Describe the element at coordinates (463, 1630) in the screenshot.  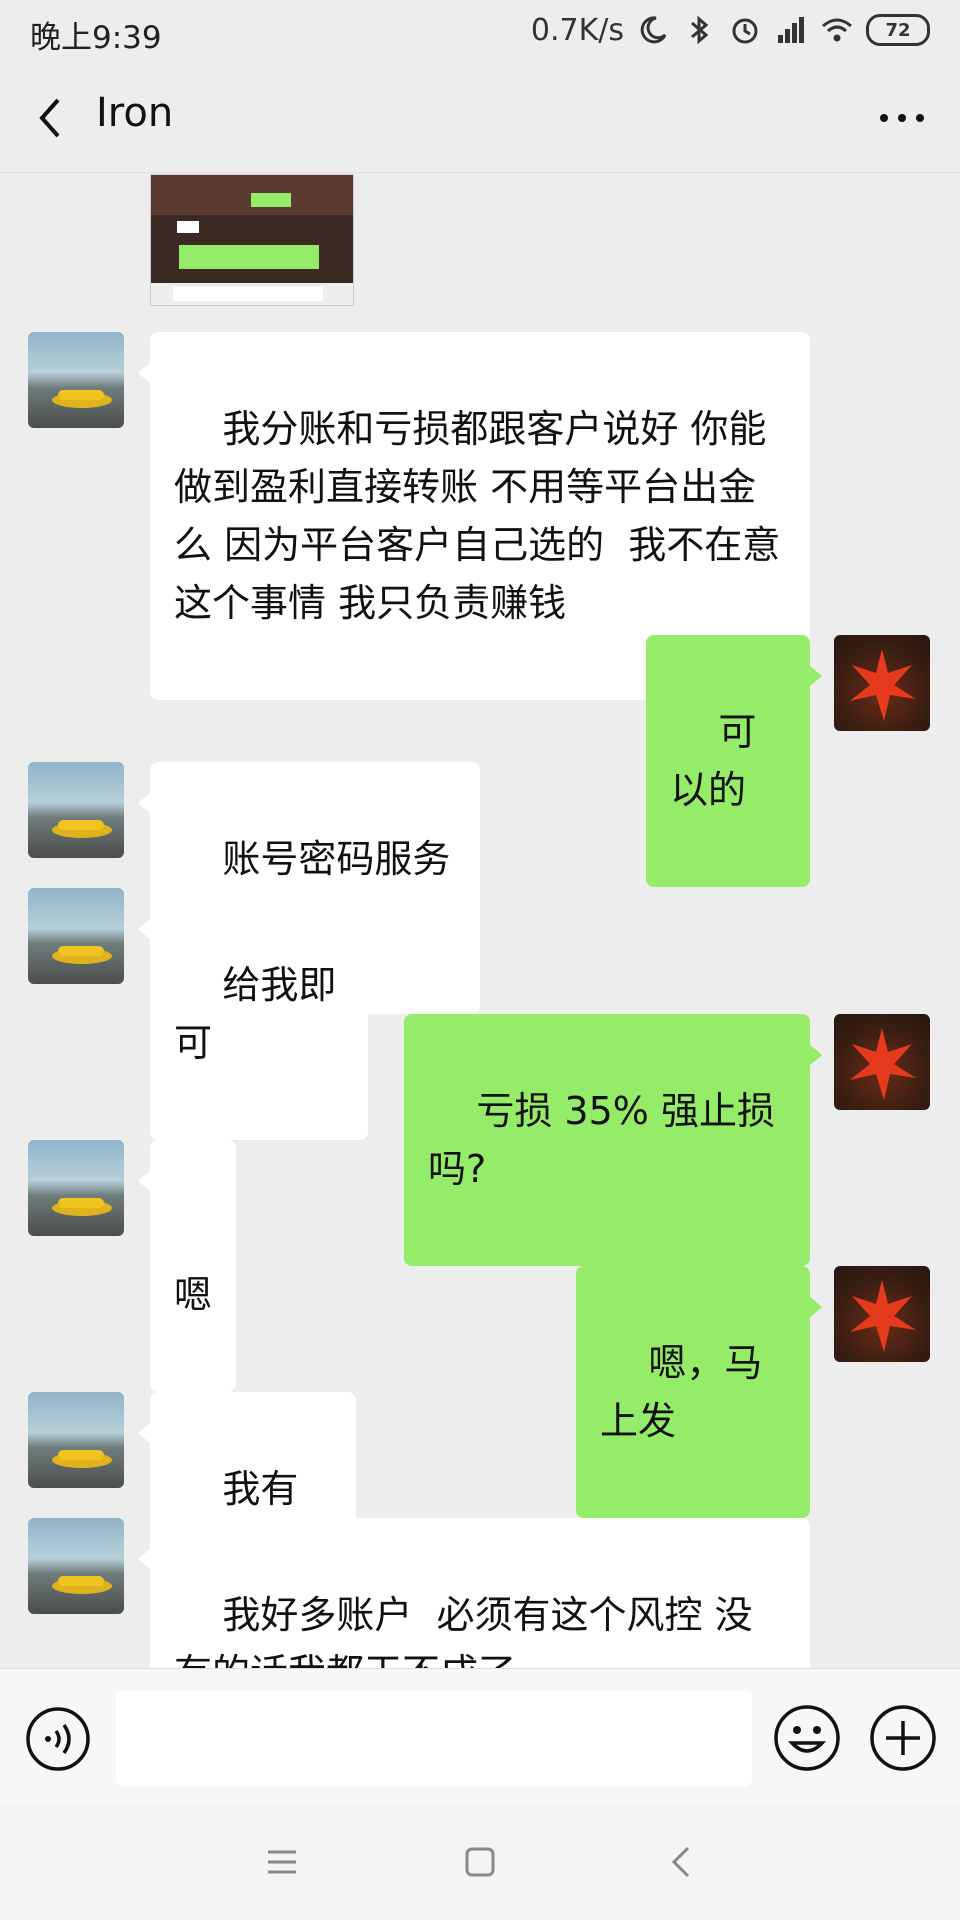
I see `message-text: 我好多账户 必须有这个风控 没有的话我都干不成了` at that location.